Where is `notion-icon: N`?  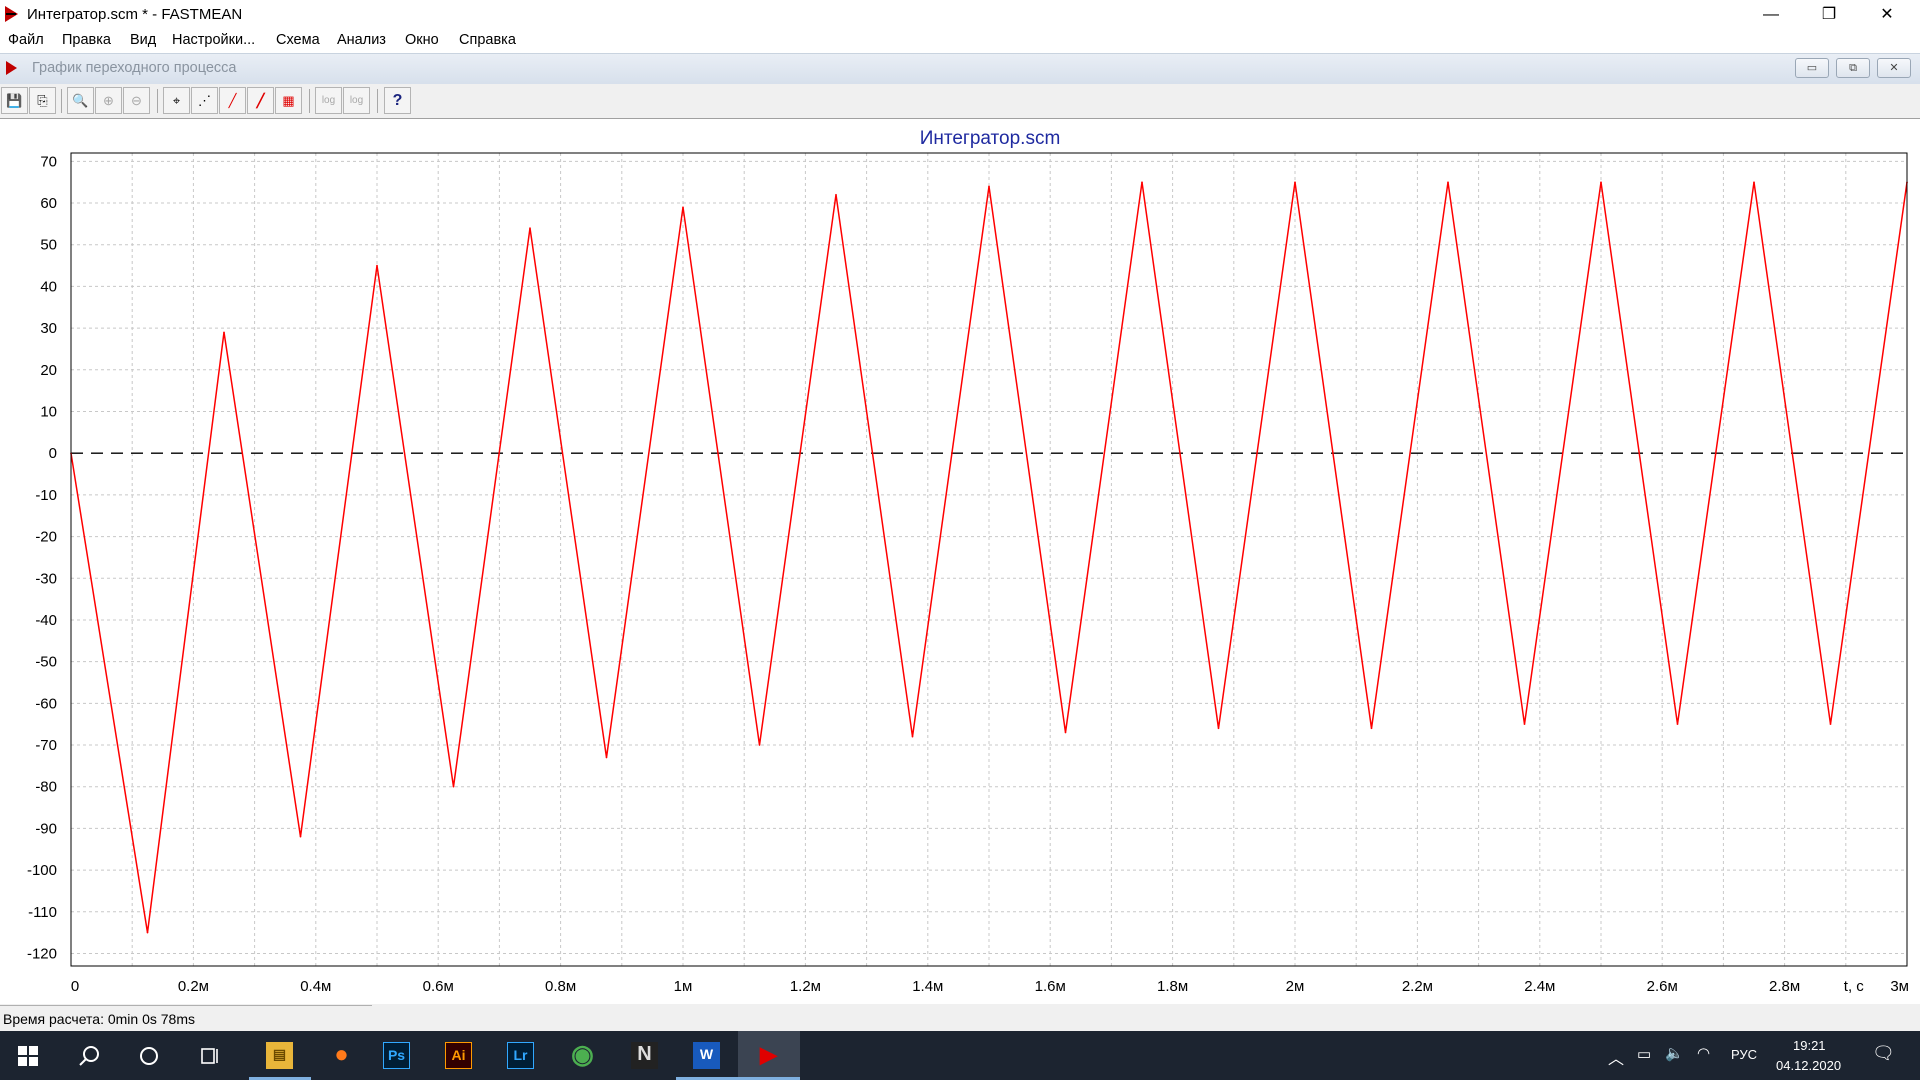
notion-icon: N is located at coordinates (644, 1055).